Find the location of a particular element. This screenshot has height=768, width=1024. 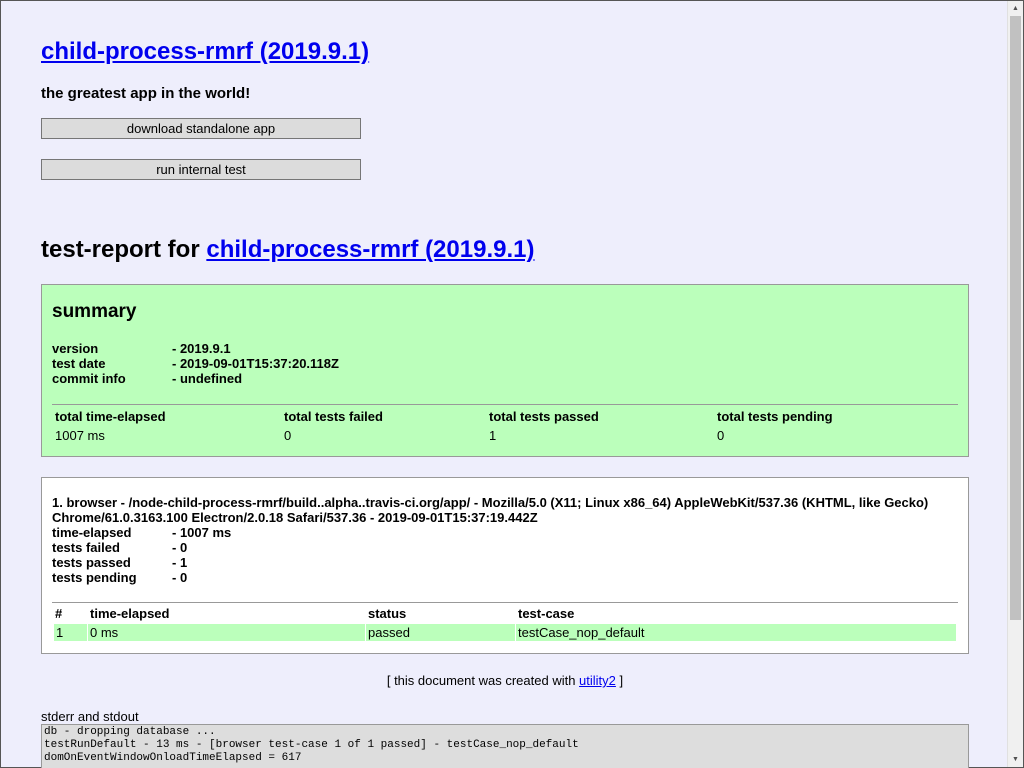

col-status: status is located at coordinates (387, 613).